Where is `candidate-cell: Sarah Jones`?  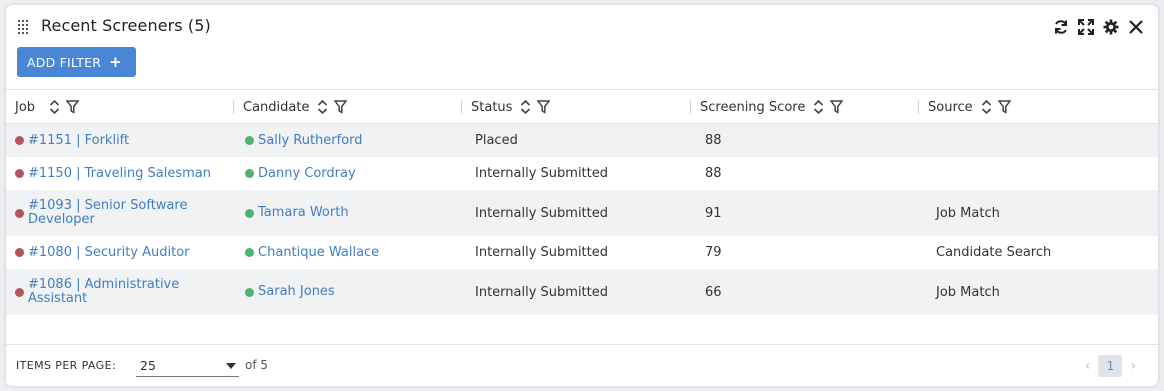
candidate-cell: Sarah Jones is located at coordinates (290, 292).